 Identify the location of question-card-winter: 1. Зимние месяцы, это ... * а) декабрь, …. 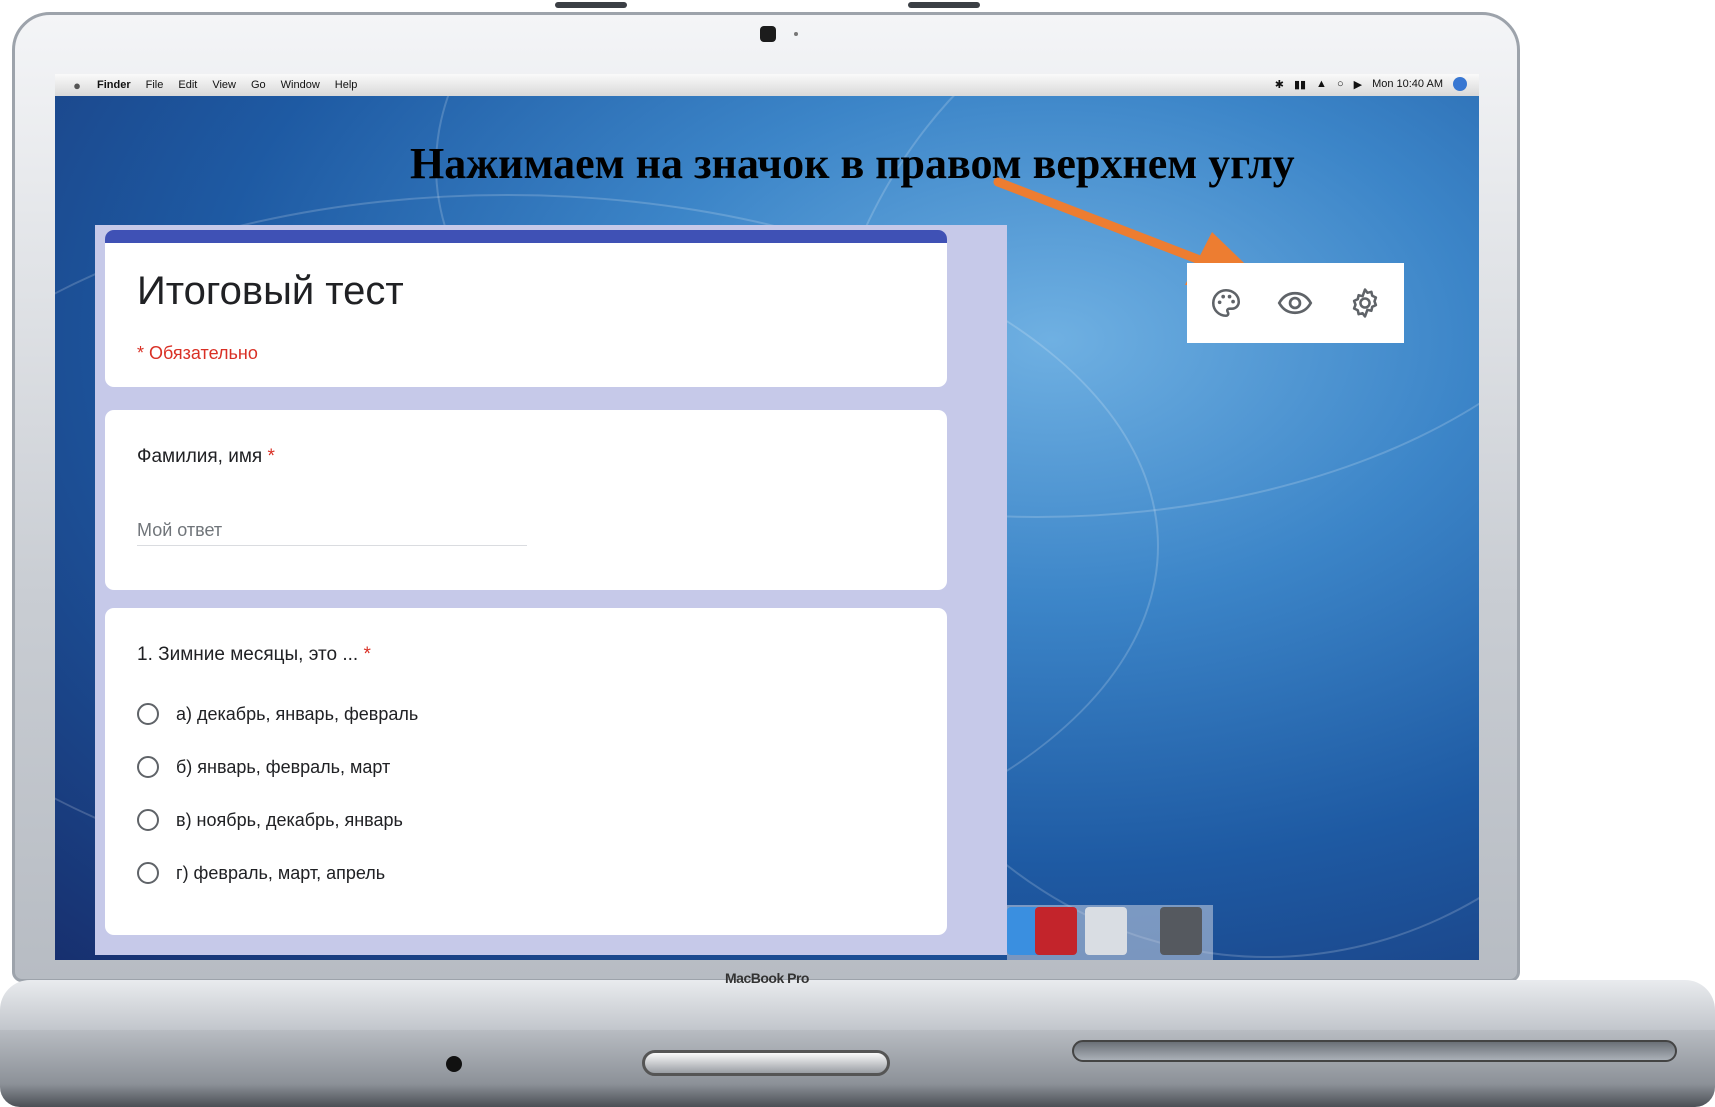
(526, 771).